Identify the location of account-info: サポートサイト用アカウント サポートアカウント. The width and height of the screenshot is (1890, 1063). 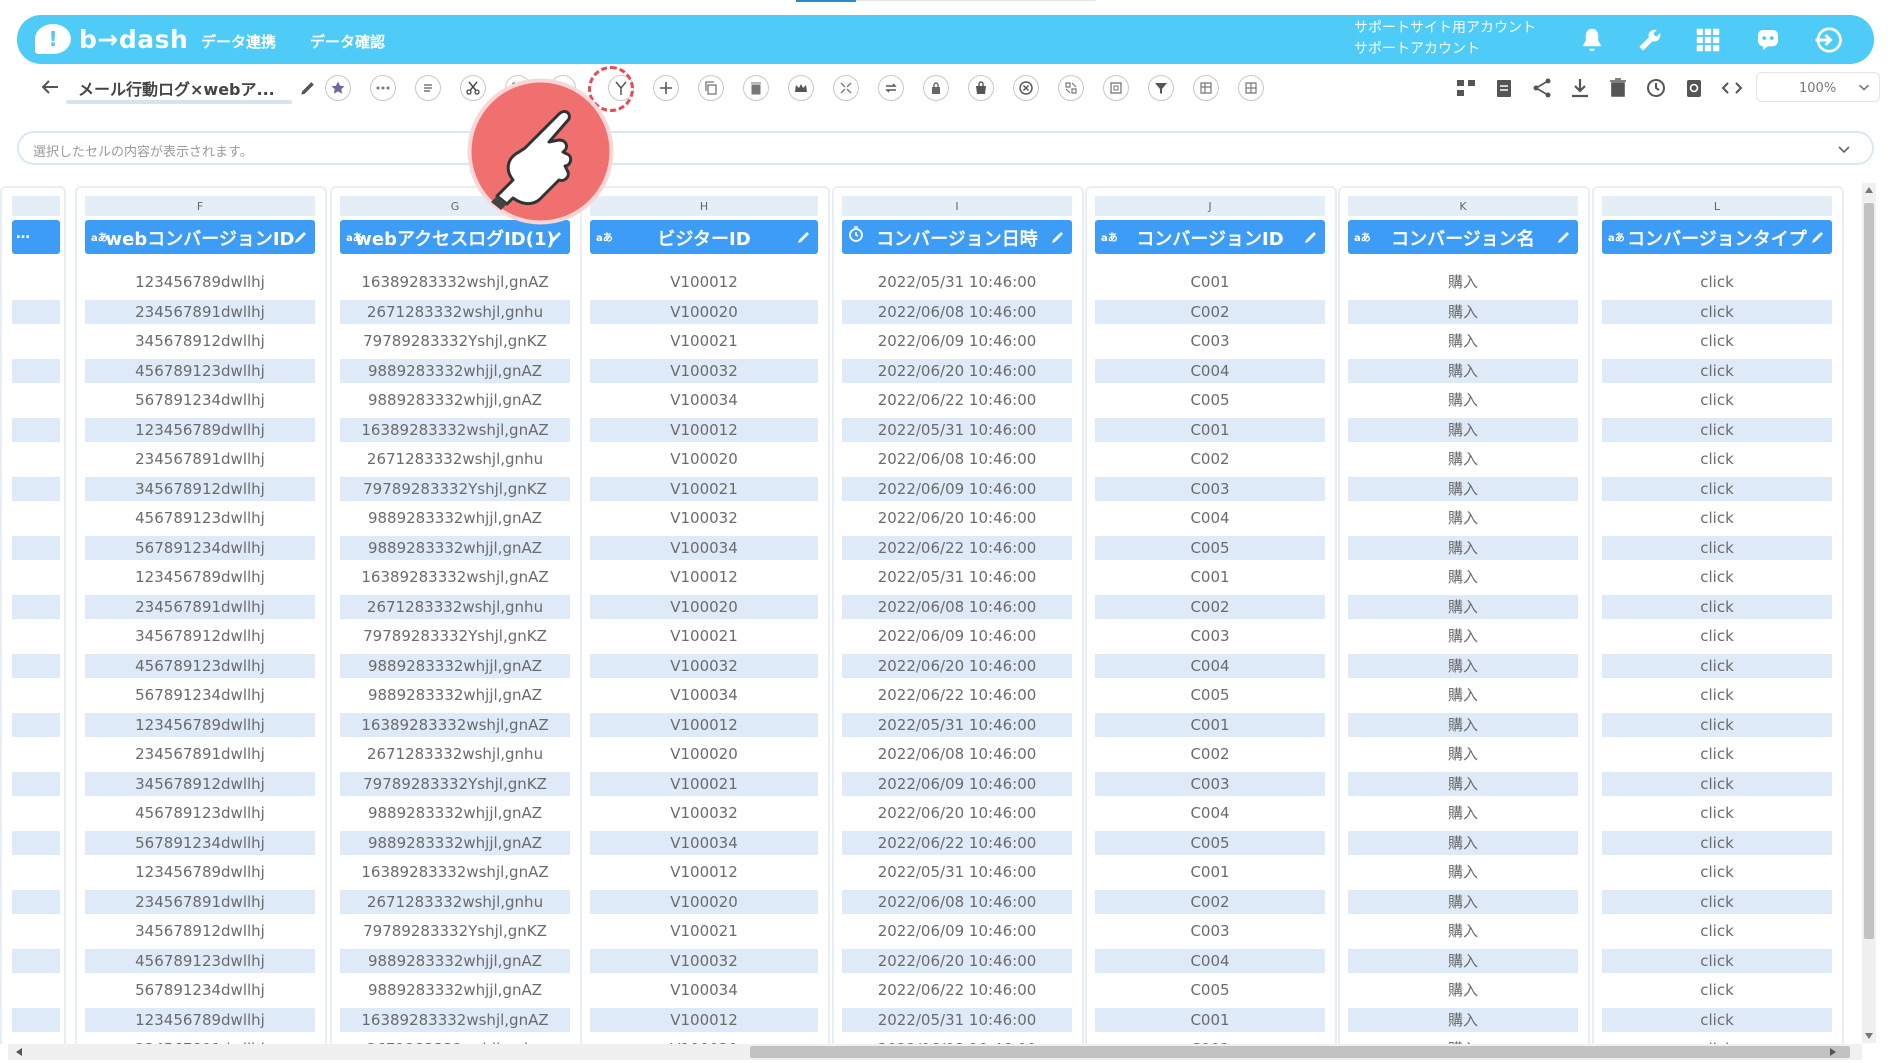
(1445, 39).